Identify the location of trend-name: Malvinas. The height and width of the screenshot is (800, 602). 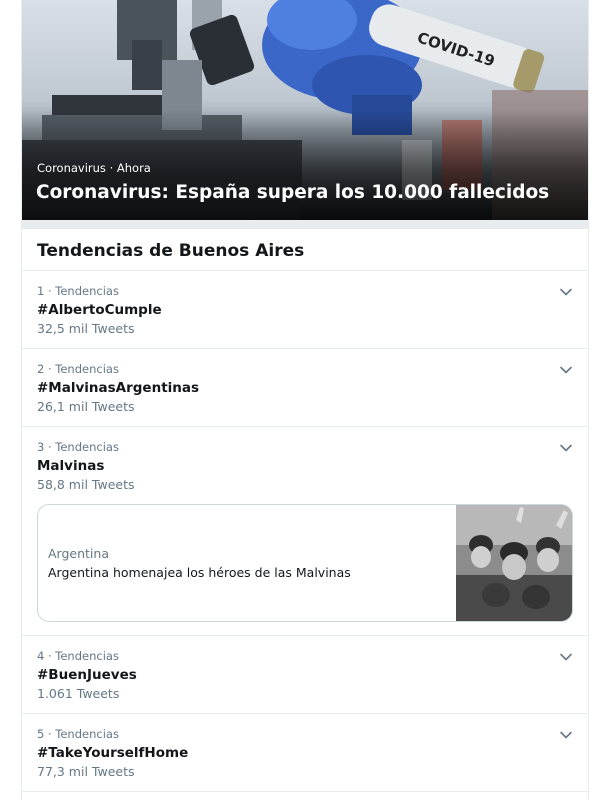
(305, 466).